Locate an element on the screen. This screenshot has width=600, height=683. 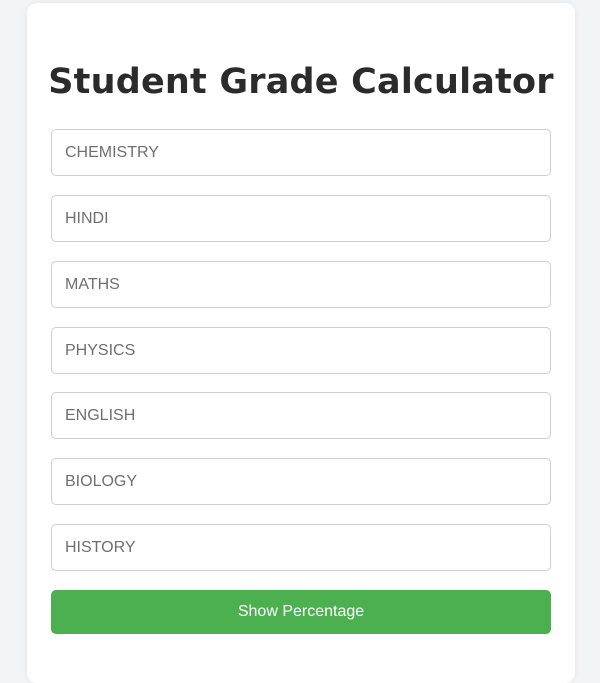
show-percentage-button: Show Percentage is located at coordinates (301, 612).